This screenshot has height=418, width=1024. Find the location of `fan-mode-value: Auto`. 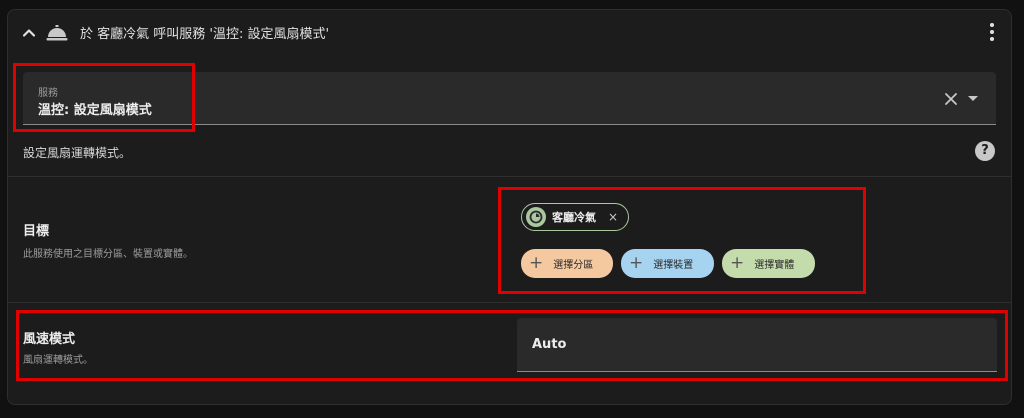

fan-mode-value: Auto is located at coordinates (549, 344).